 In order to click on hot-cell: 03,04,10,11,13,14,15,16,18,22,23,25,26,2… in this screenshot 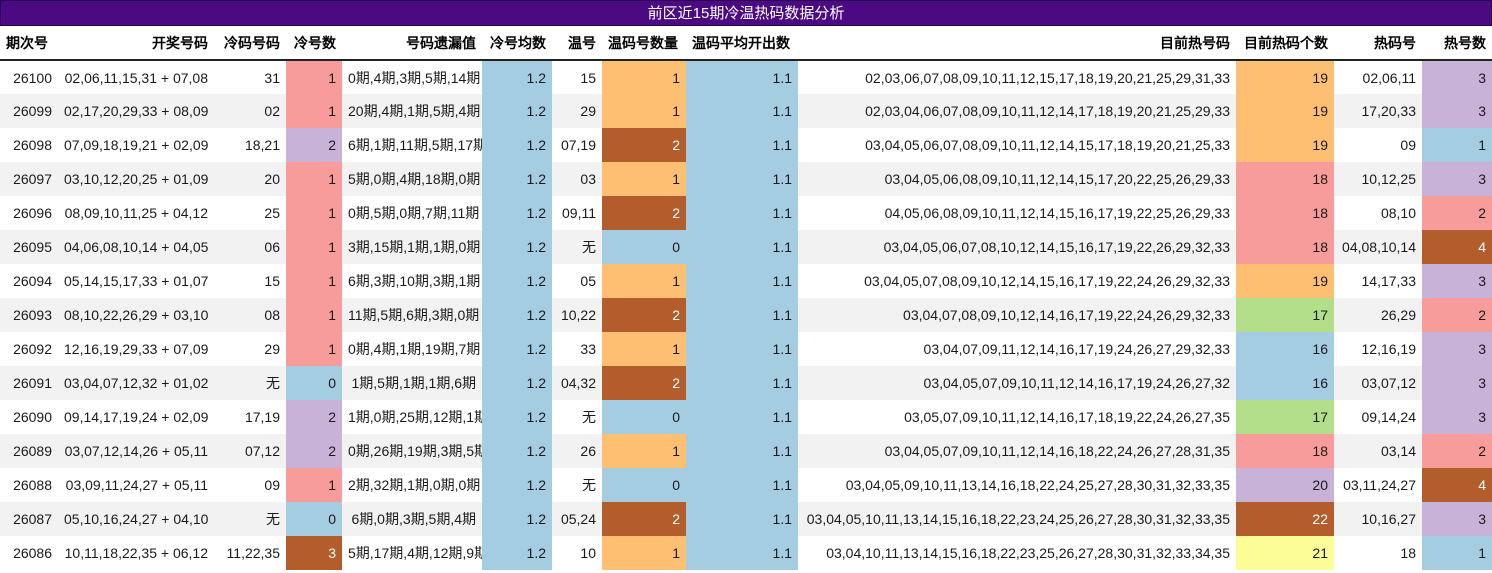, I will do `click(1028, 553)`.